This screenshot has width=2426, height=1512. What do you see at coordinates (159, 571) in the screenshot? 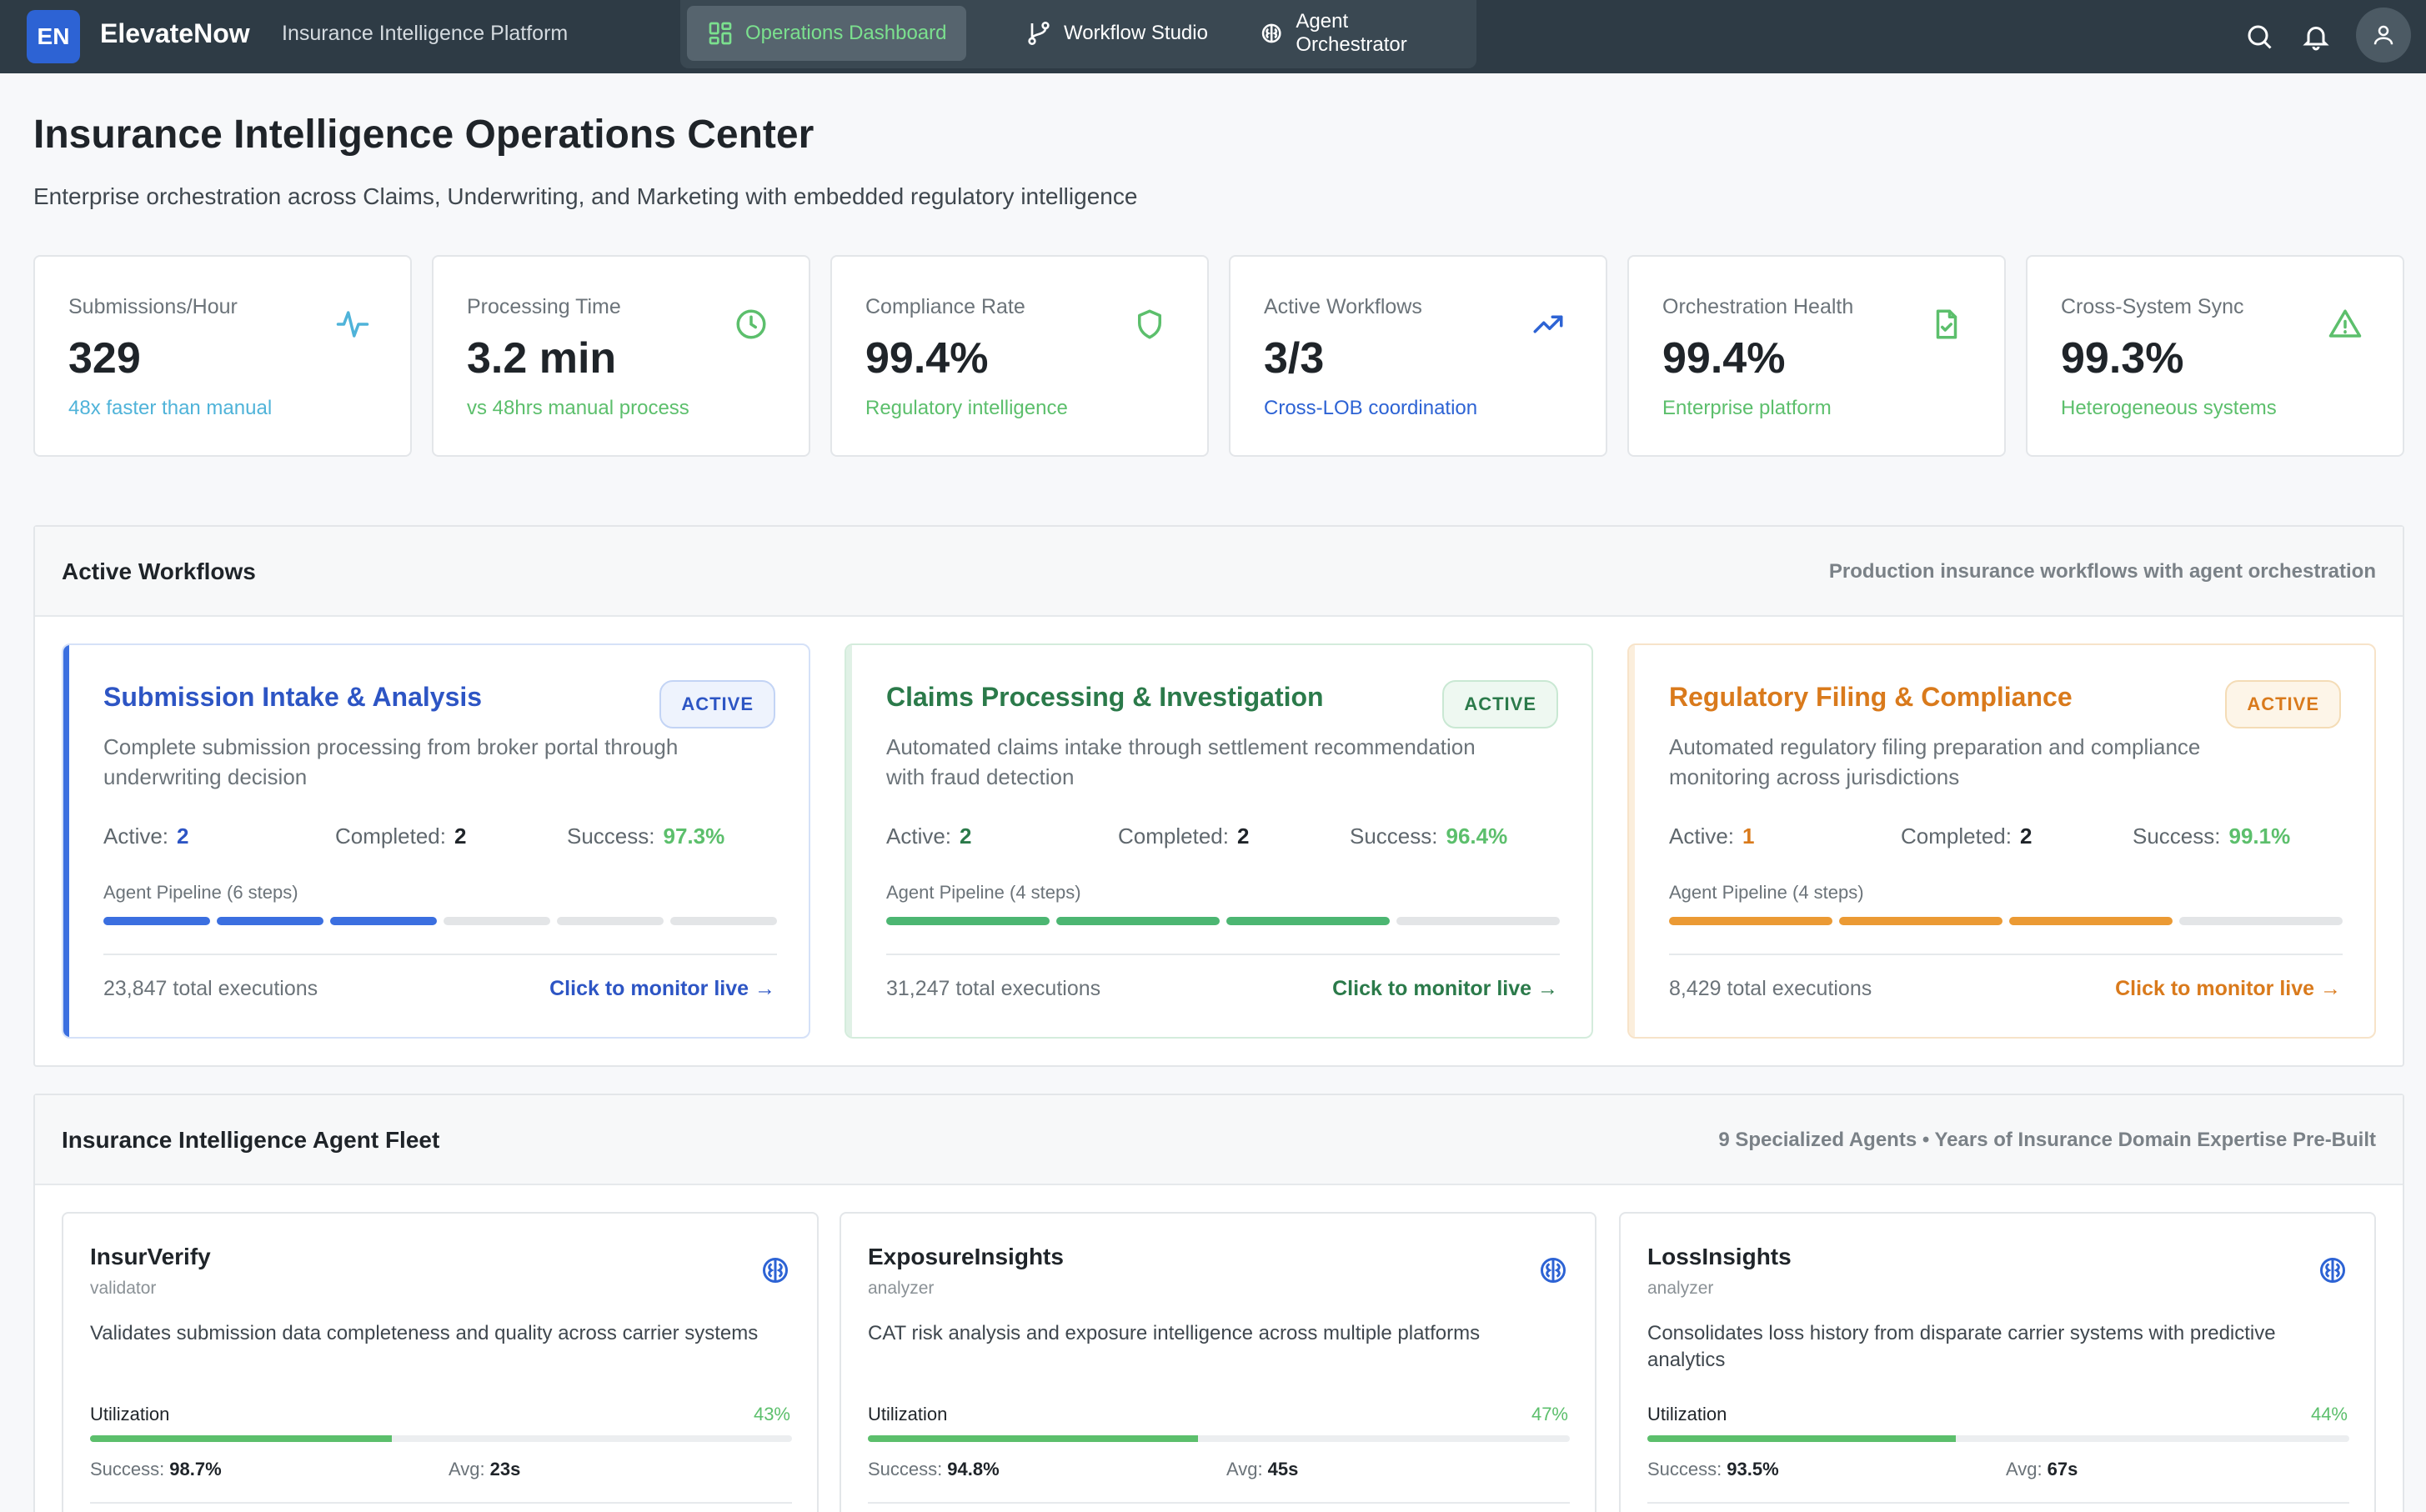
I see `panel-title: Active Workflows` at bounding box center [159, 571].